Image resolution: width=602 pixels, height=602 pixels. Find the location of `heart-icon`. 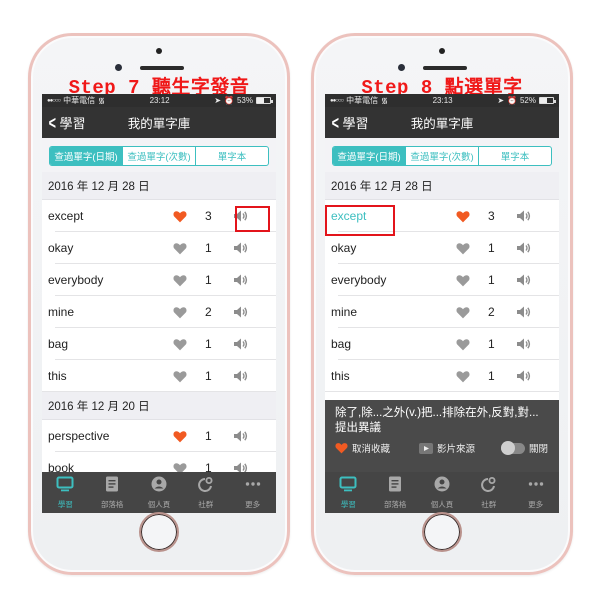

heart-icon is located at coordinates (341, 448).